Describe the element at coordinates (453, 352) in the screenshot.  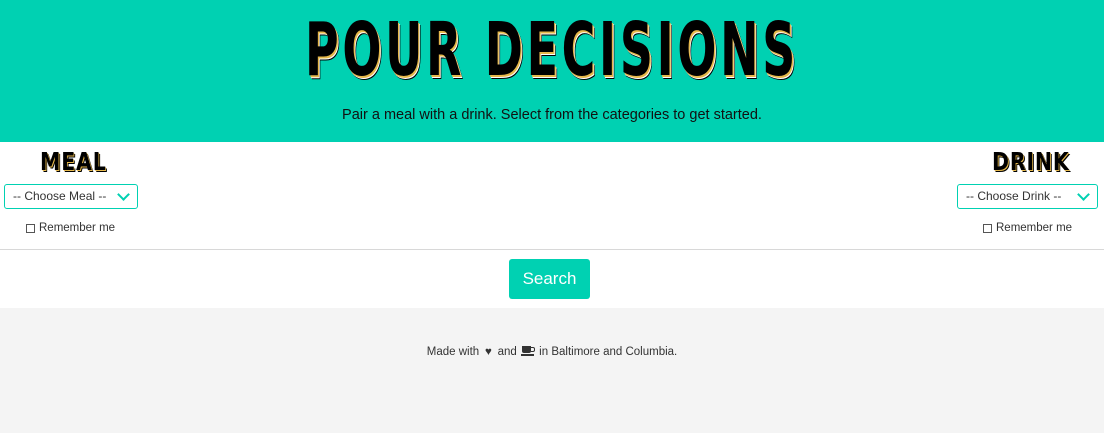
I see `footer-made-with: Made with` at that location.